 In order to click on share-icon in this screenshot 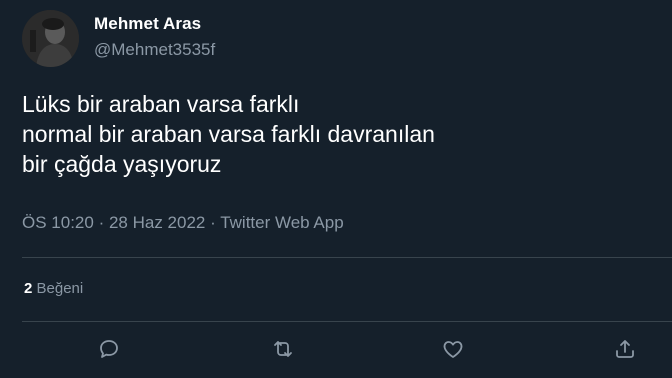, I will do `click(625, 349)`.